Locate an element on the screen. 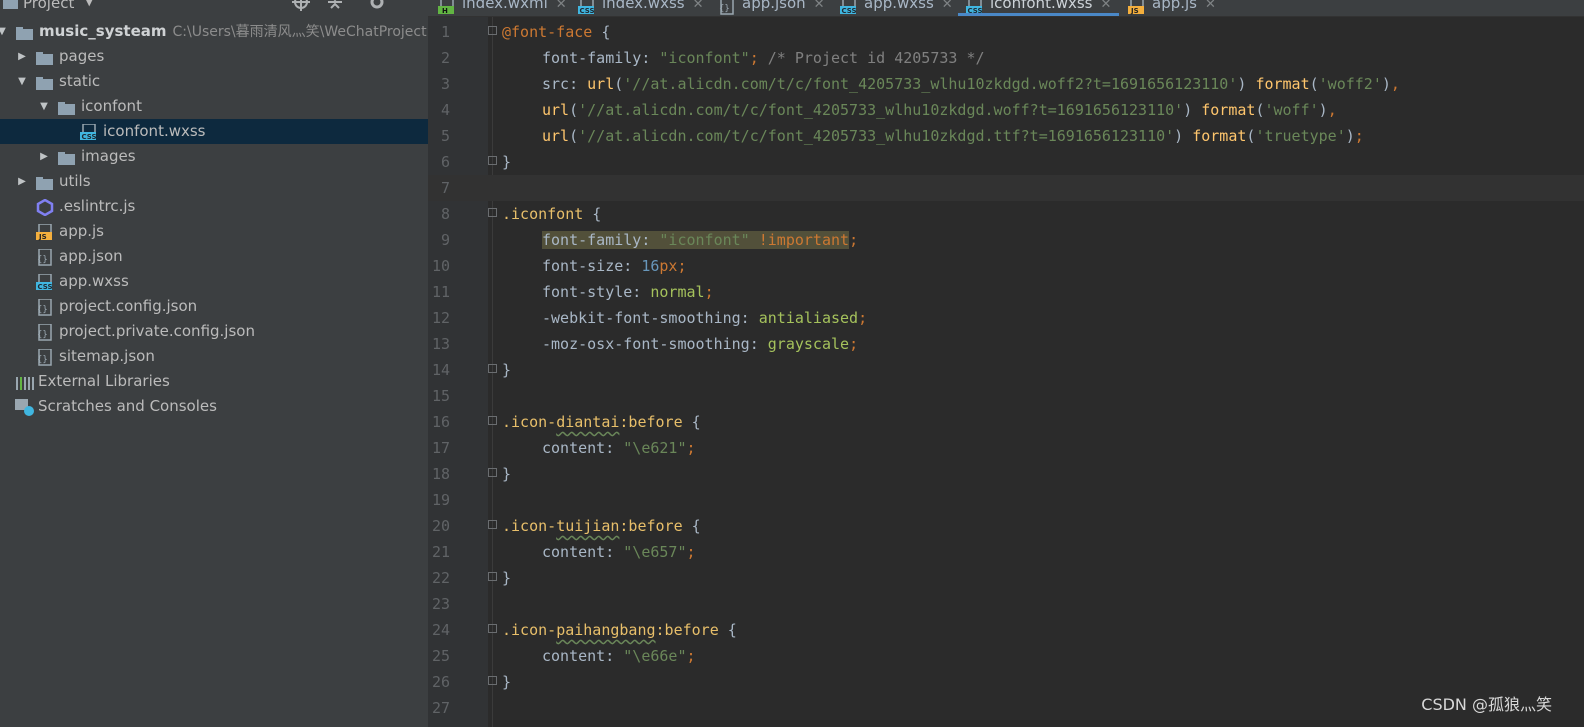  line-number: 9 is located at coordinates (445, 240).